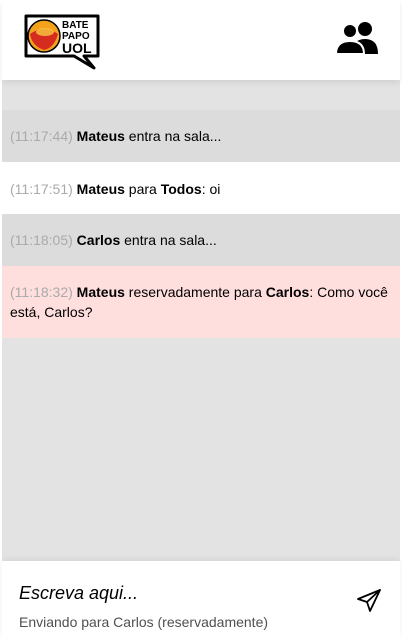  Describe the element at coordinates (41, 189) in the screenshot. I see `message-time: (11:17:51)` at that location.